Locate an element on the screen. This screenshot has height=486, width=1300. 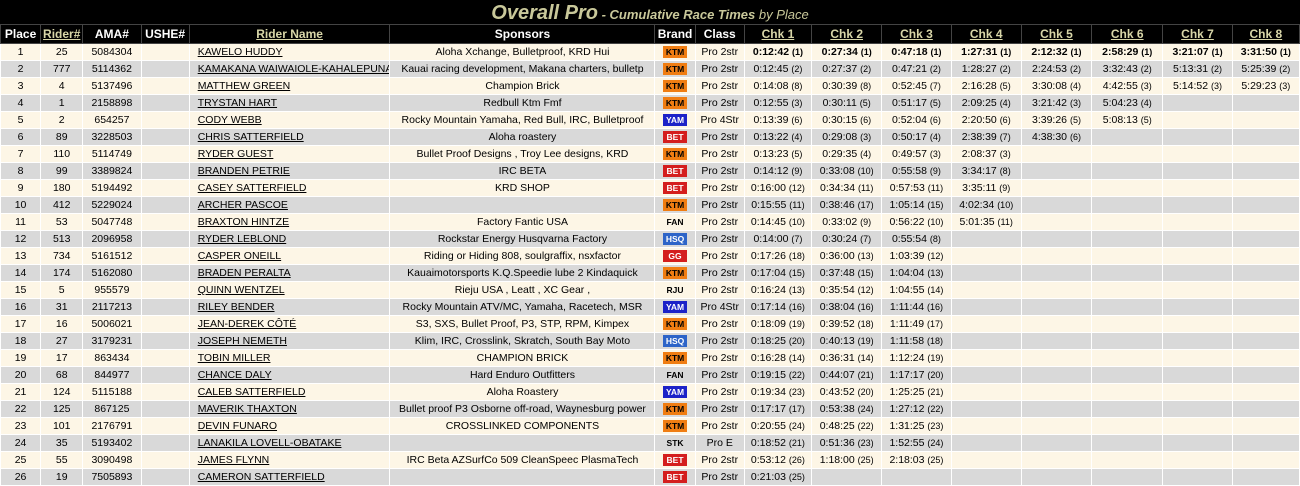
checkpoint-time: 1:11:58 is located at coordinates (907, 341).